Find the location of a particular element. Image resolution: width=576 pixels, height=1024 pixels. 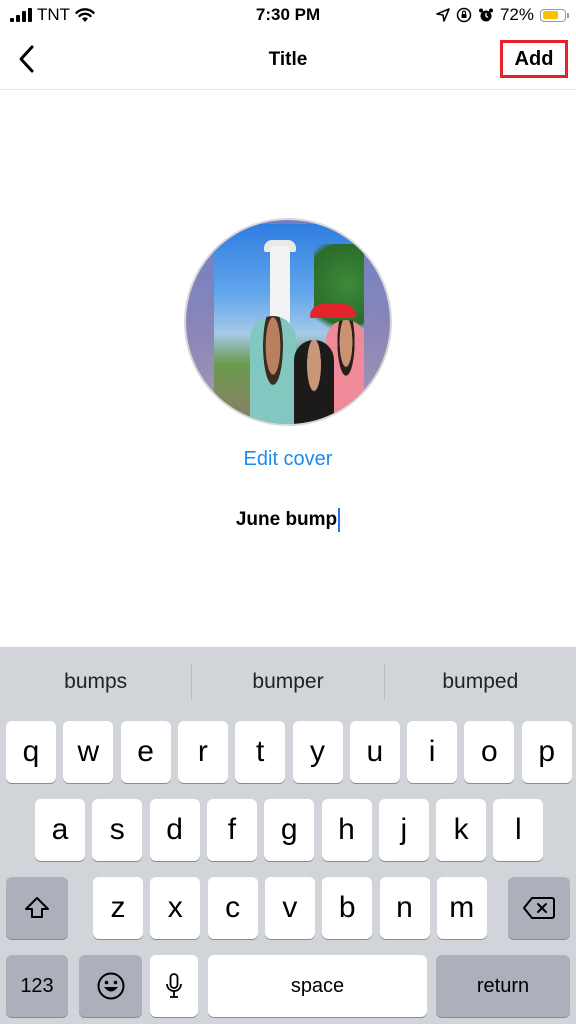

cover-image is located at coordinates (288, 322).